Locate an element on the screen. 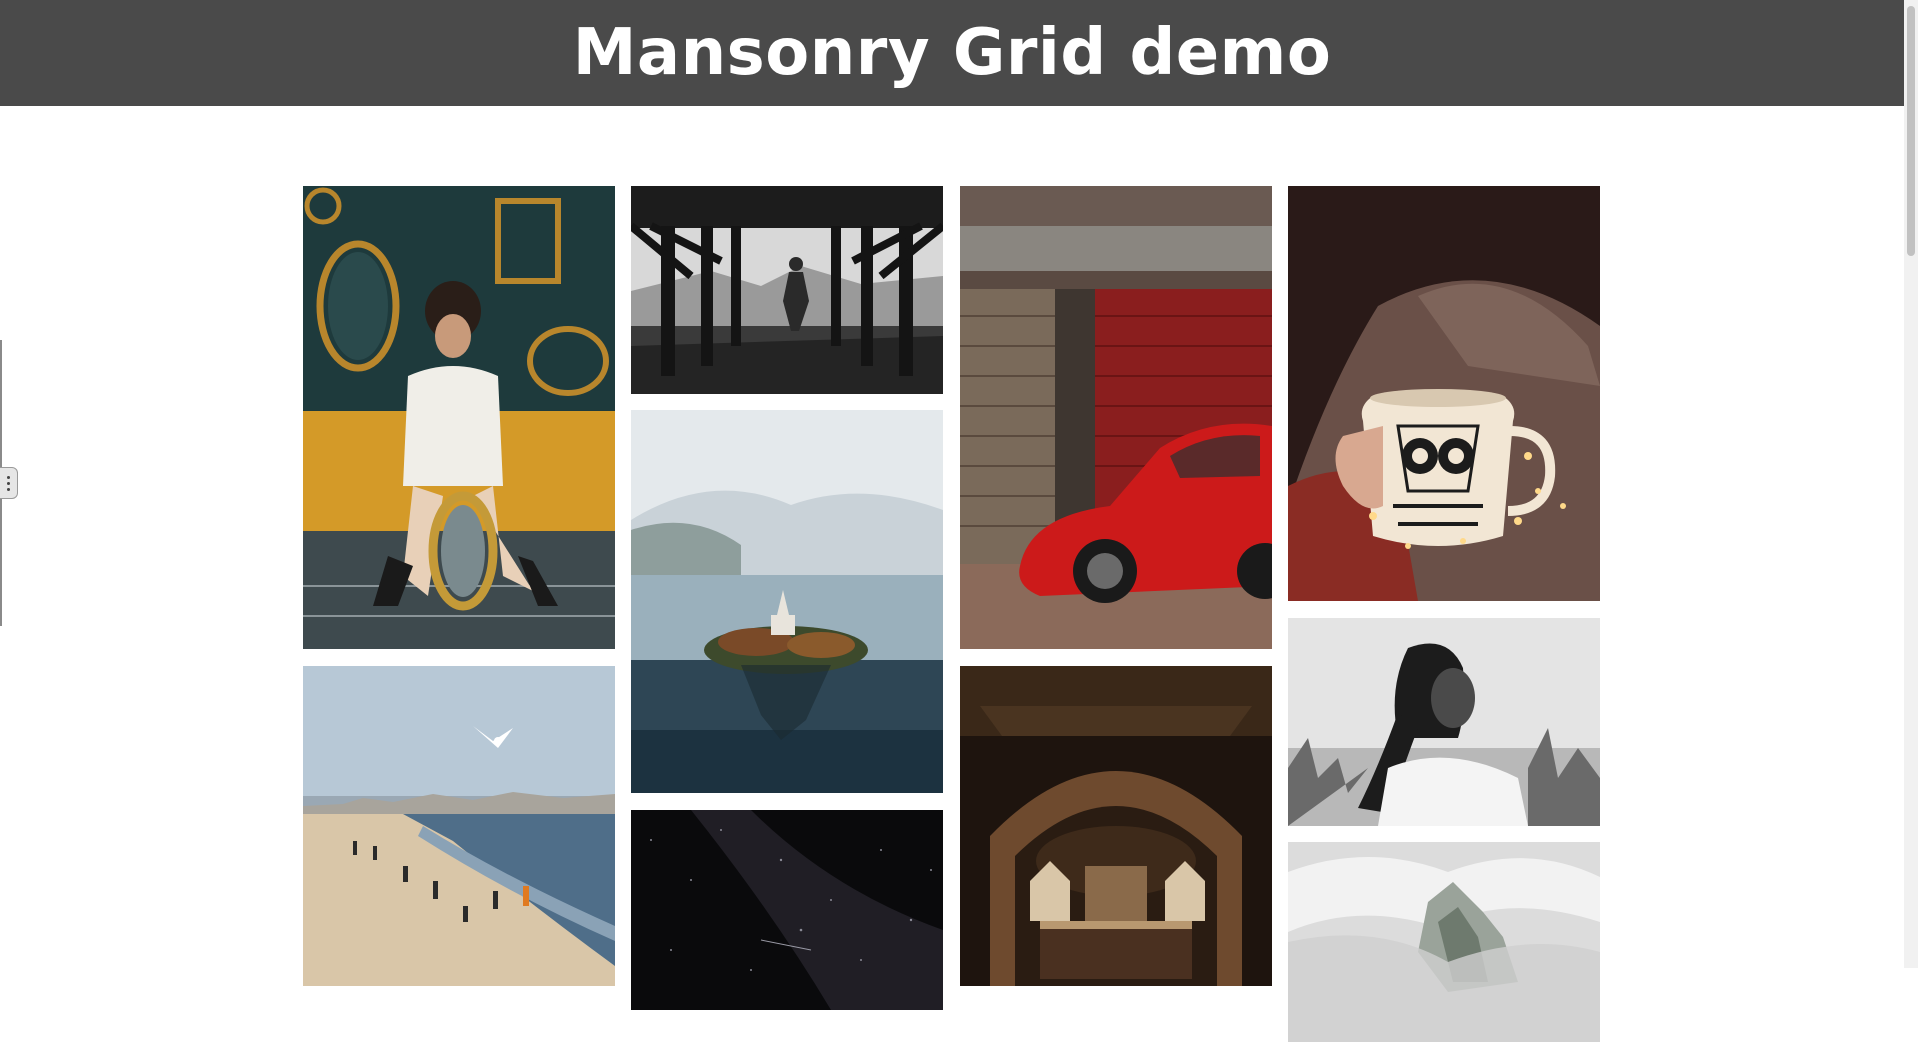 The image size is (1918, 1042). page-header: Mansonry Grid demo is located at coordinates (952, 53).